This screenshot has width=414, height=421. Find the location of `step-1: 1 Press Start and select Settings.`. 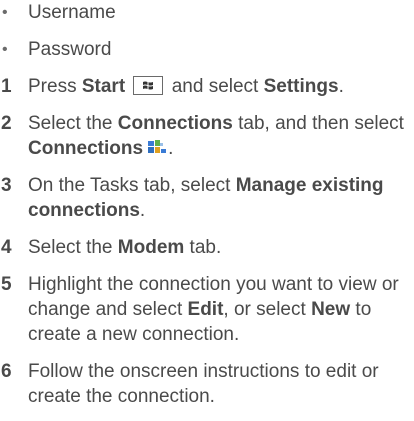

step-1: 1 Press Start and select Settings. is located at coordinates (207, 86).